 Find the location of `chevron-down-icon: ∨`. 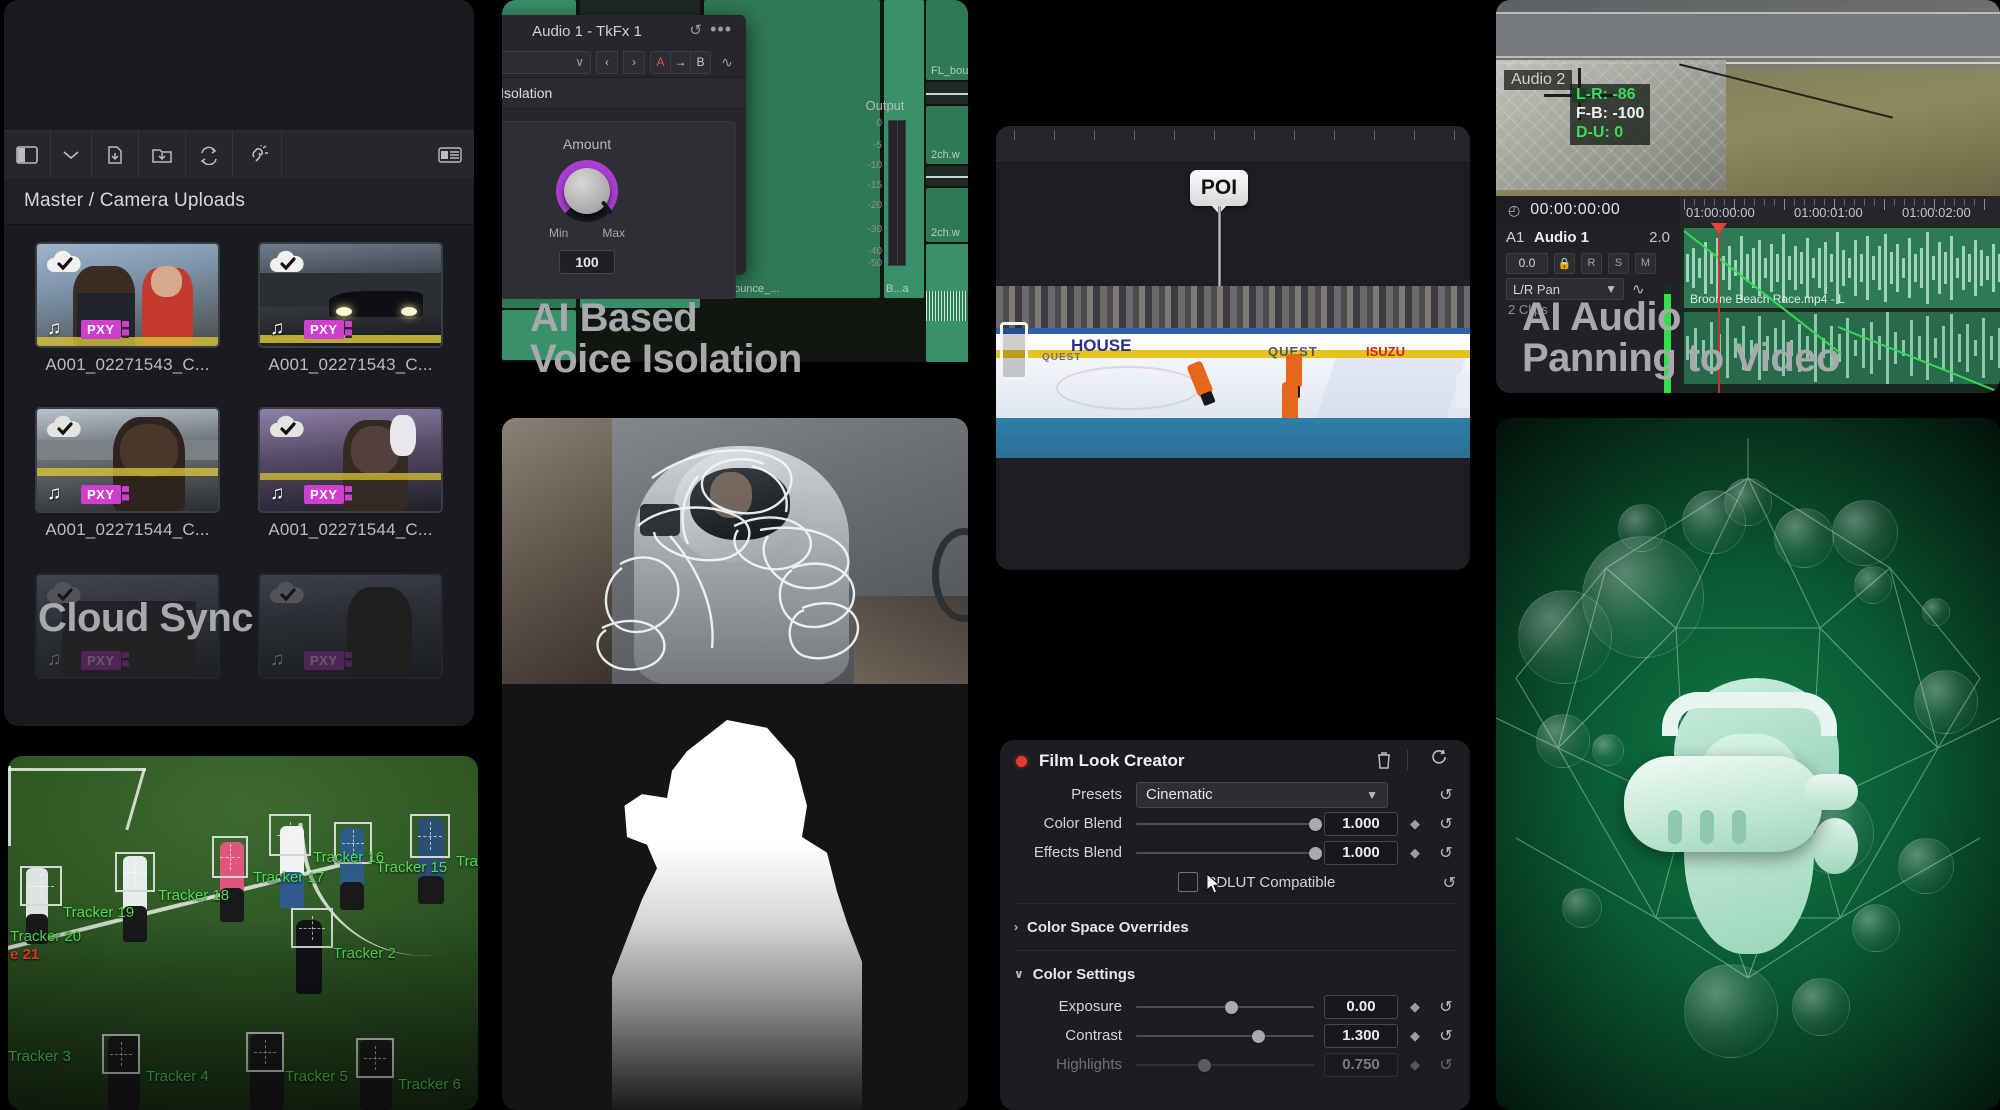

chevron-down-icon: ∨ is located at coordinates (1019, 974).